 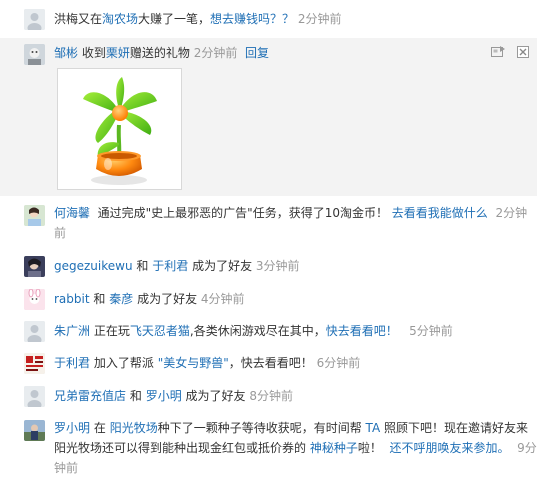 What do you see at coordinates (252, 19) in the screenshot?
I see `action-link: 想去赚钱吗？？` at bounding box center [252, 19].